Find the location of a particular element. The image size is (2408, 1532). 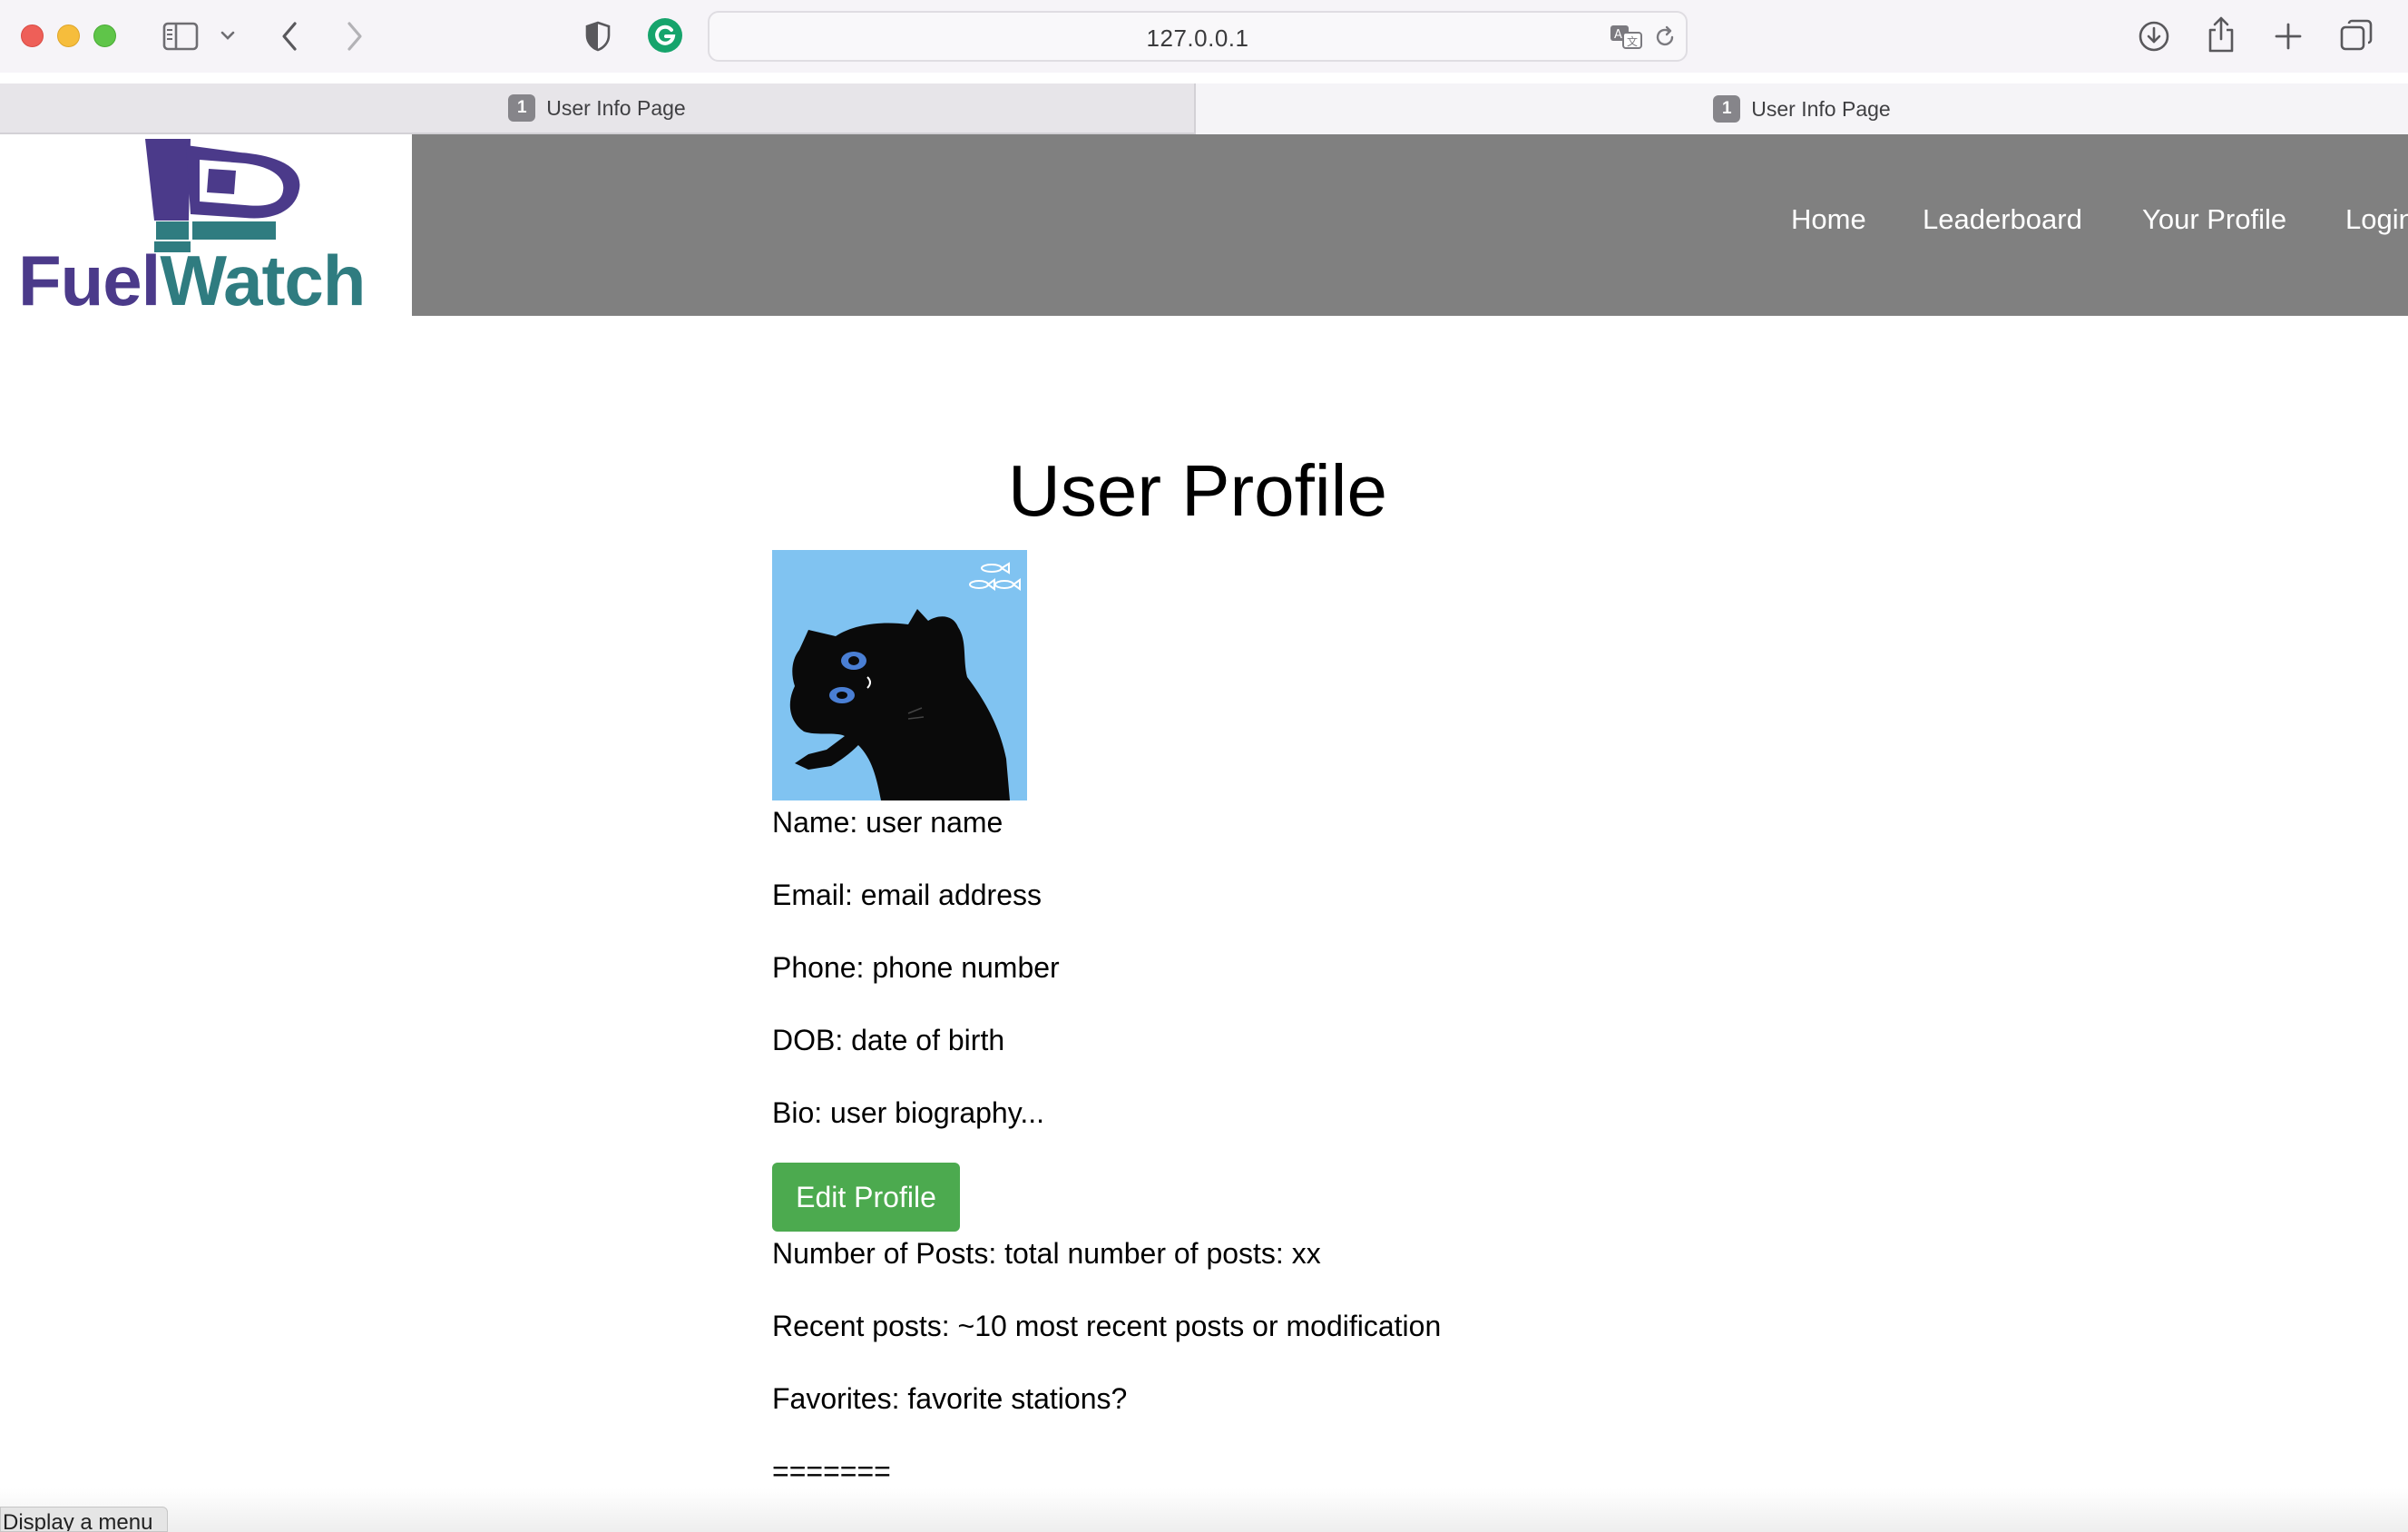

logo-wordmark: FuelWatch is located at coordinates (192, 280).